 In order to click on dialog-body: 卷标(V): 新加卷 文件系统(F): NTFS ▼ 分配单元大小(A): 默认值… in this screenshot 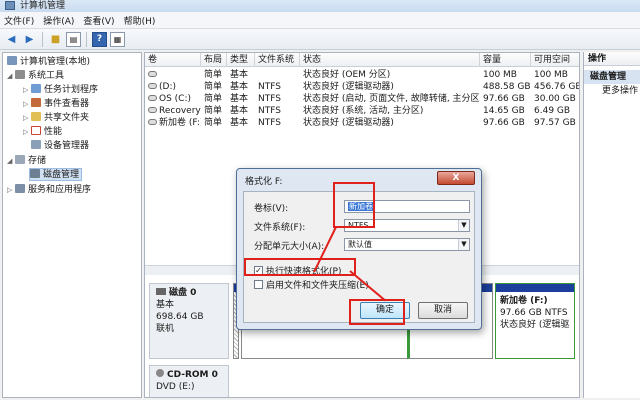, I will do `click(359, 257)`.